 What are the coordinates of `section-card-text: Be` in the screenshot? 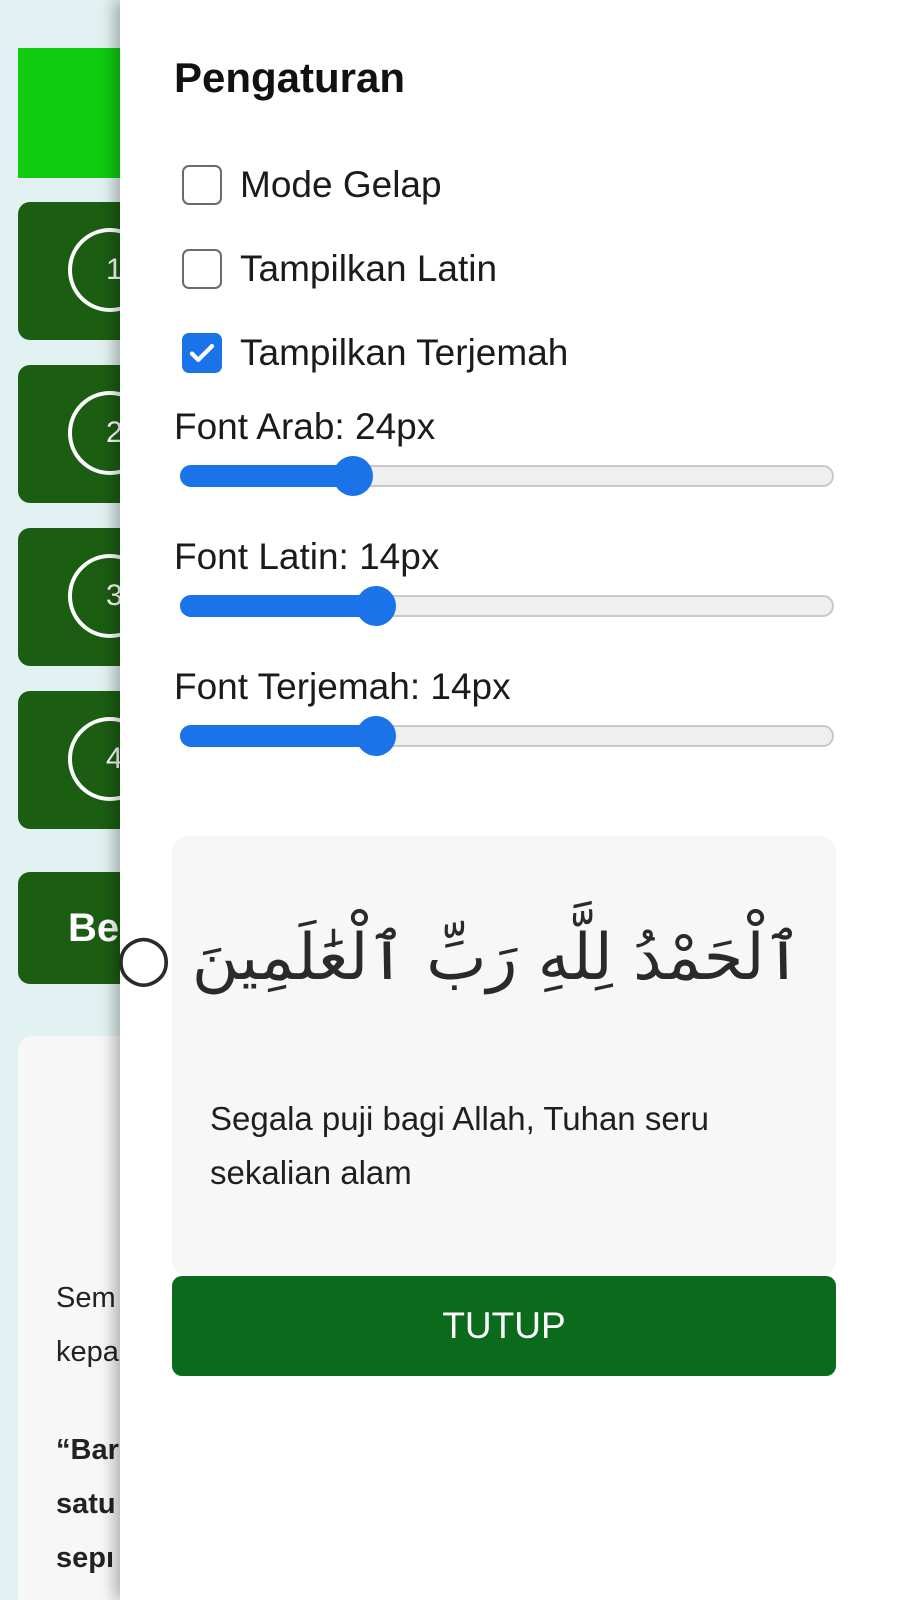 It's located at (94, 928).